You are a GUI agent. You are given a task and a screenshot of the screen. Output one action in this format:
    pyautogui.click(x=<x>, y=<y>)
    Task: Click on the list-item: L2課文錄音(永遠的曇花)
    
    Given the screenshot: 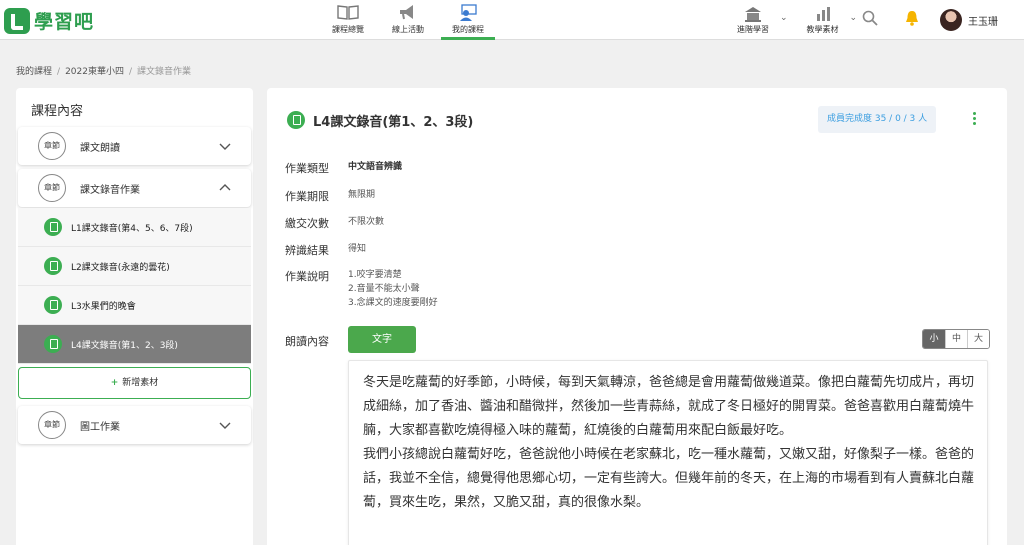 What is the action you would take?
    pyautogui.click(x=134, y=266)
    